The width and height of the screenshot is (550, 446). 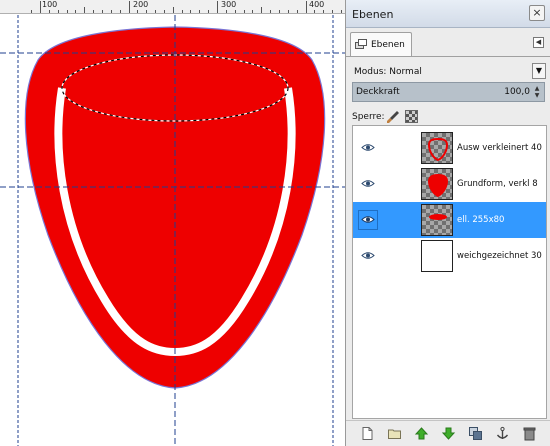 I want to click on opacity-label: Deckkraft, so click(x=378, y=92).